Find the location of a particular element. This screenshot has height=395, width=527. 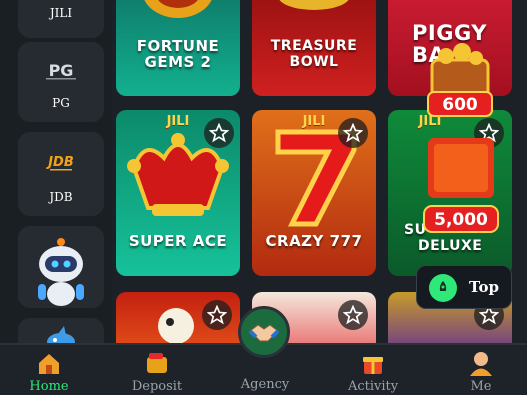

nav-label: Deposit is located at coordinates (157, 386).